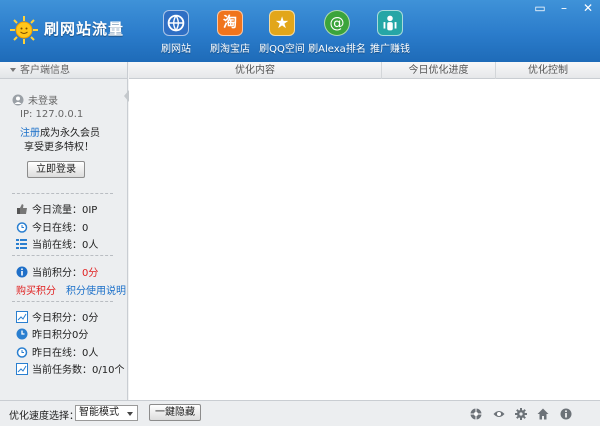 This screenshot has height=426, width=600. What do you see at coordinates (130, 414) in the screenshot?
I see `chevron-down-icon` at bounding box center [130, 414].